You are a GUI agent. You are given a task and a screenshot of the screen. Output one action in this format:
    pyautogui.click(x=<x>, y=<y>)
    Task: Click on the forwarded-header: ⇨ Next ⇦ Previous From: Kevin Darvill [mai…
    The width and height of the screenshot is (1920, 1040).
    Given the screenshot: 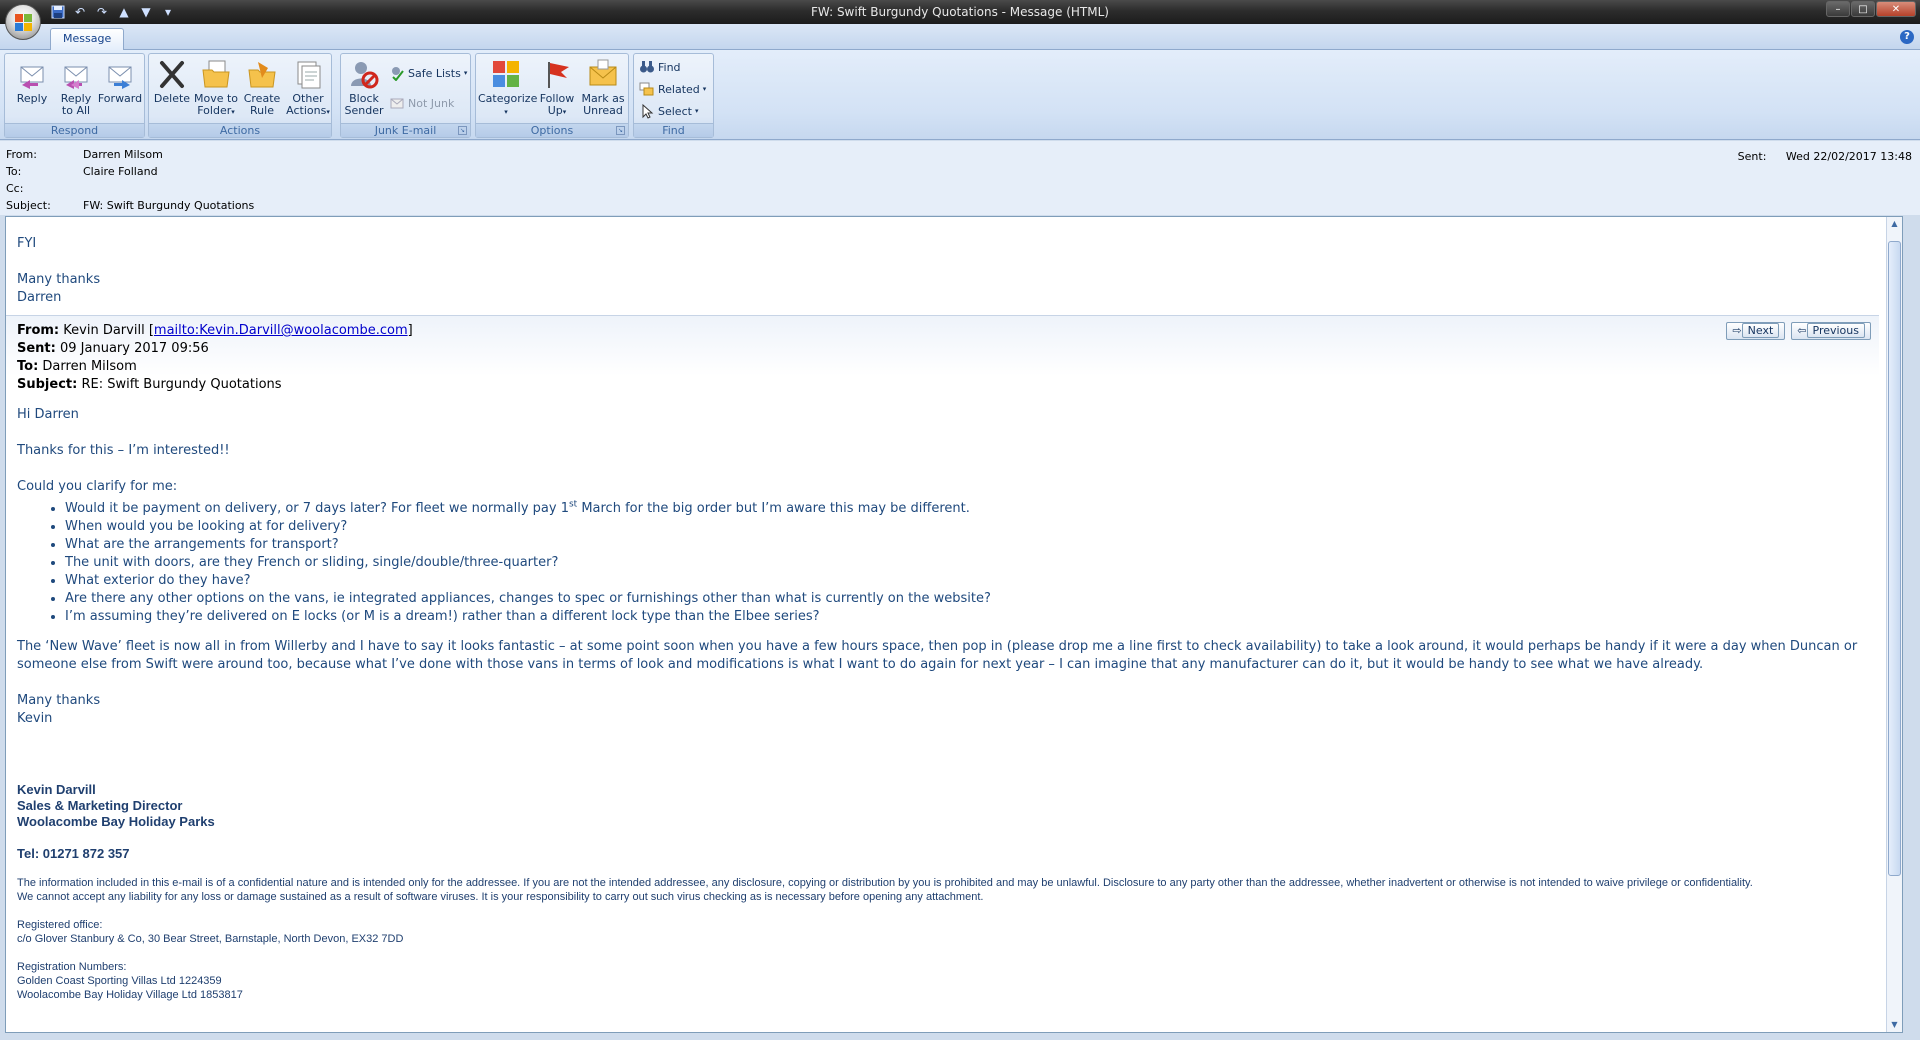 What is the action you would take?
    pyautogui.click(x=942, y=354)
    